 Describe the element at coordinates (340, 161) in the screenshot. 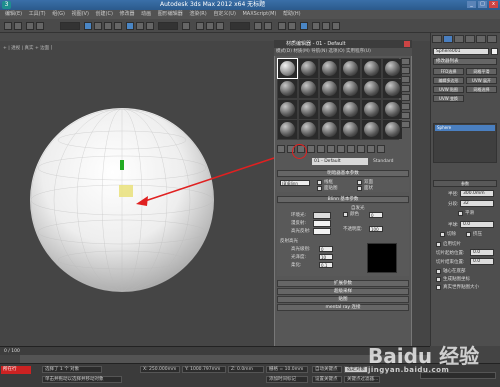

I see `material-name-field: 01 - Default` at that location.